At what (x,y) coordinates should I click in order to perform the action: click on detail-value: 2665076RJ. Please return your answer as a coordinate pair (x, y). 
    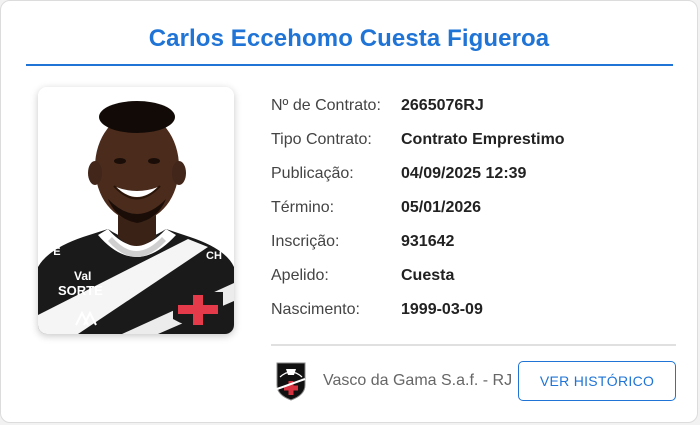
    Looking at the image, I should click on (442, 105).